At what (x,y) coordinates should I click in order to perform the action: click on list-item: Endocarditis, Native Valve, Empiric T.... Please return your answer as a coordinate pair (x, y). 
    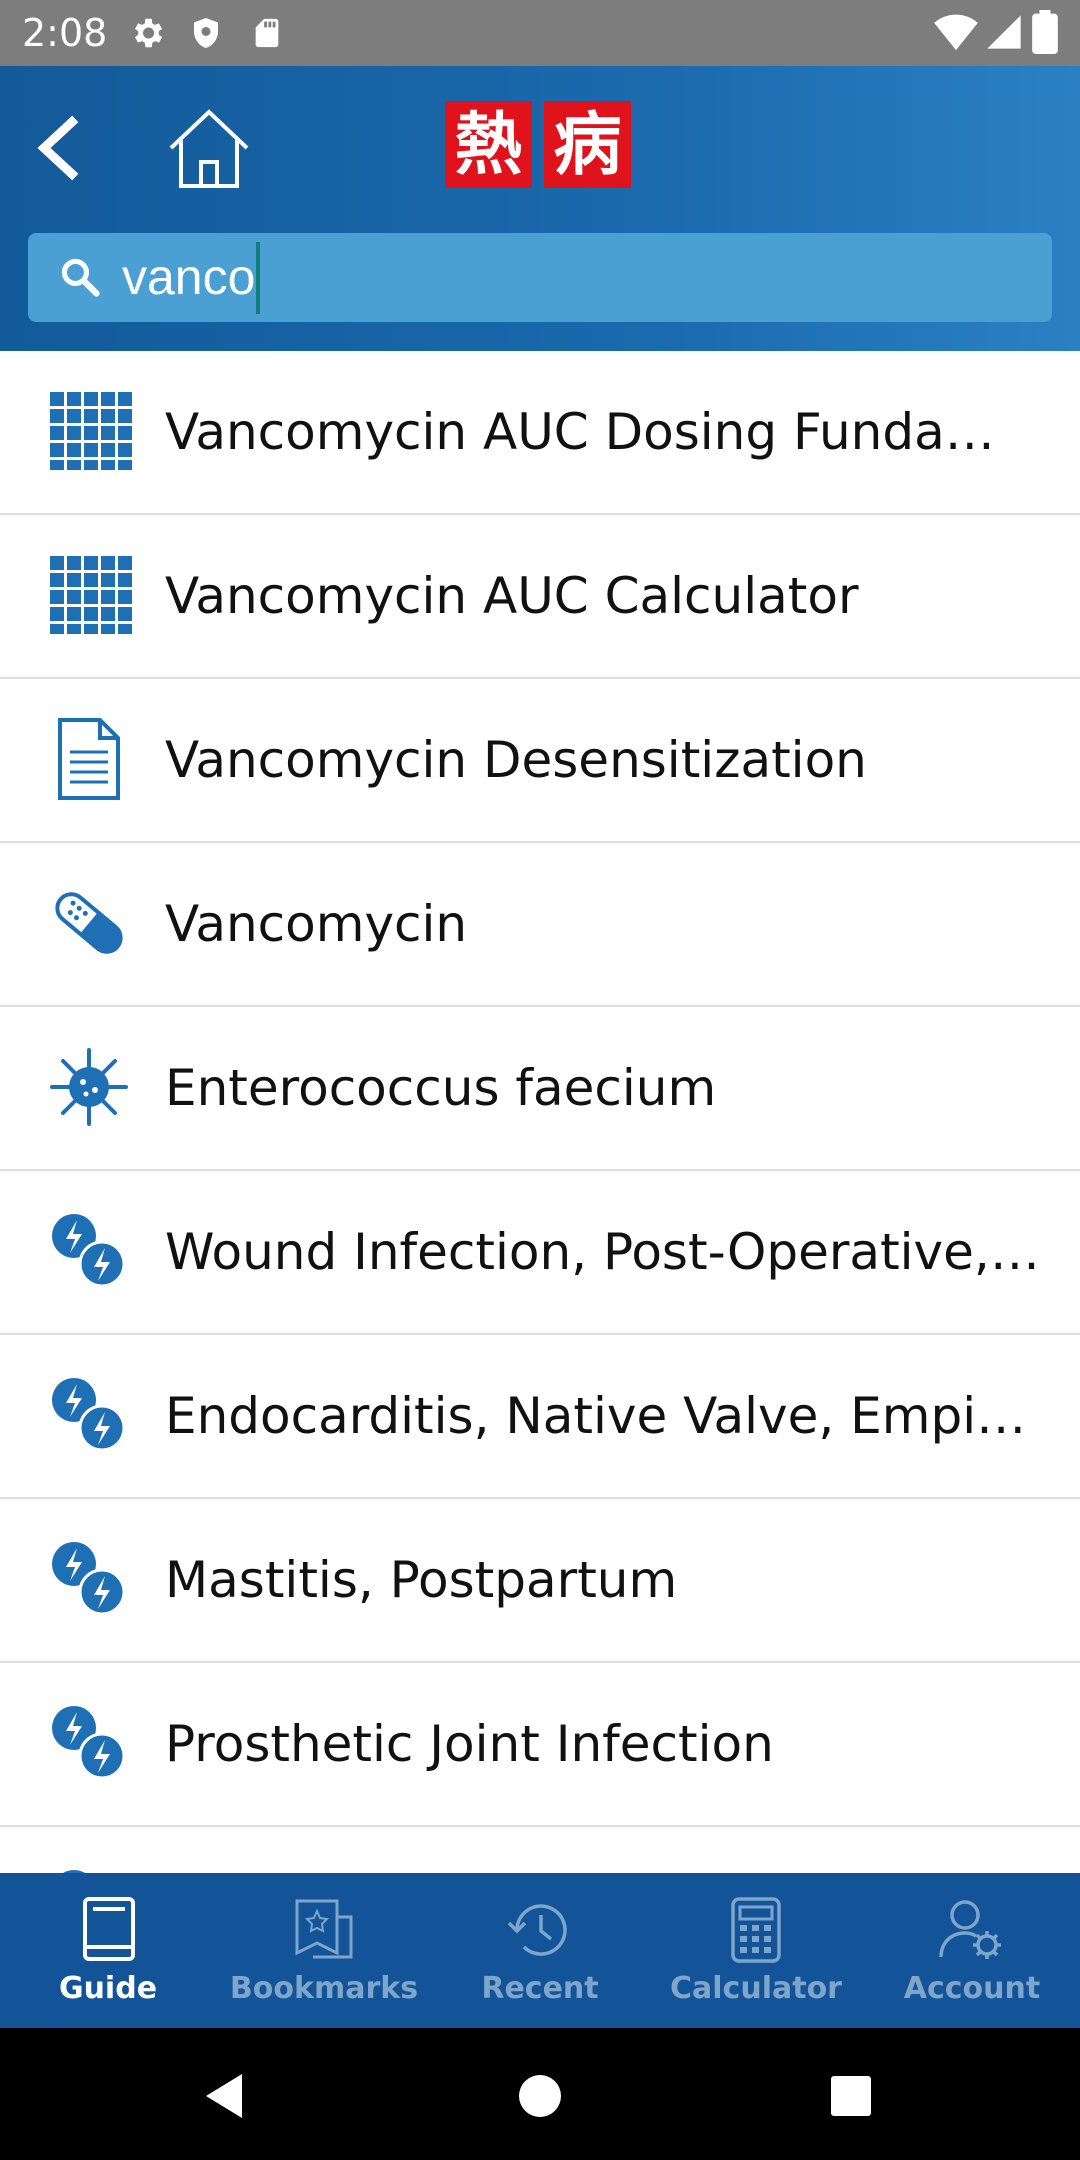
    Looking at the image, I should click on (540, 1417).